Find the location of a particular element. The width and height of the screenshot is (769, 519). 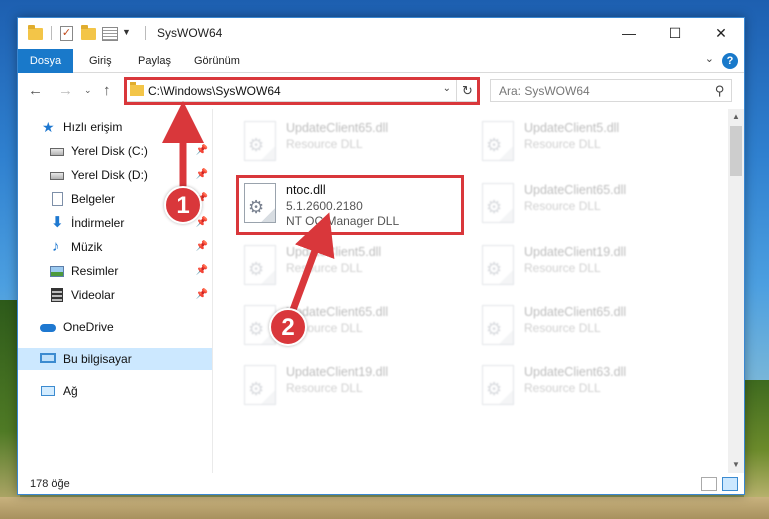

step-badge-2: 2 is located at coordinates (288, 327).